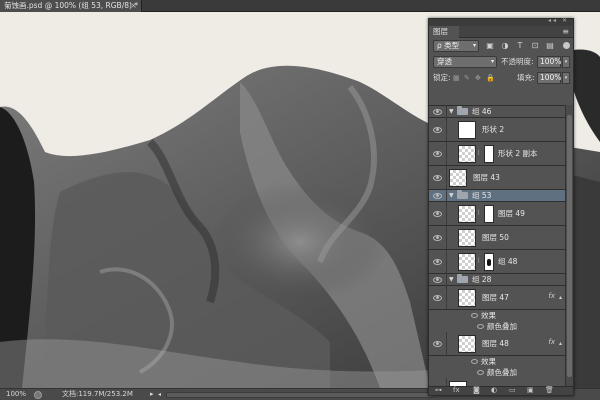 The image size is (600, 400). What do you see at coordinates (518, 154) in the screenshot?
I see `layer-name: 形状 2 副本` at bounding box center [518, 154].